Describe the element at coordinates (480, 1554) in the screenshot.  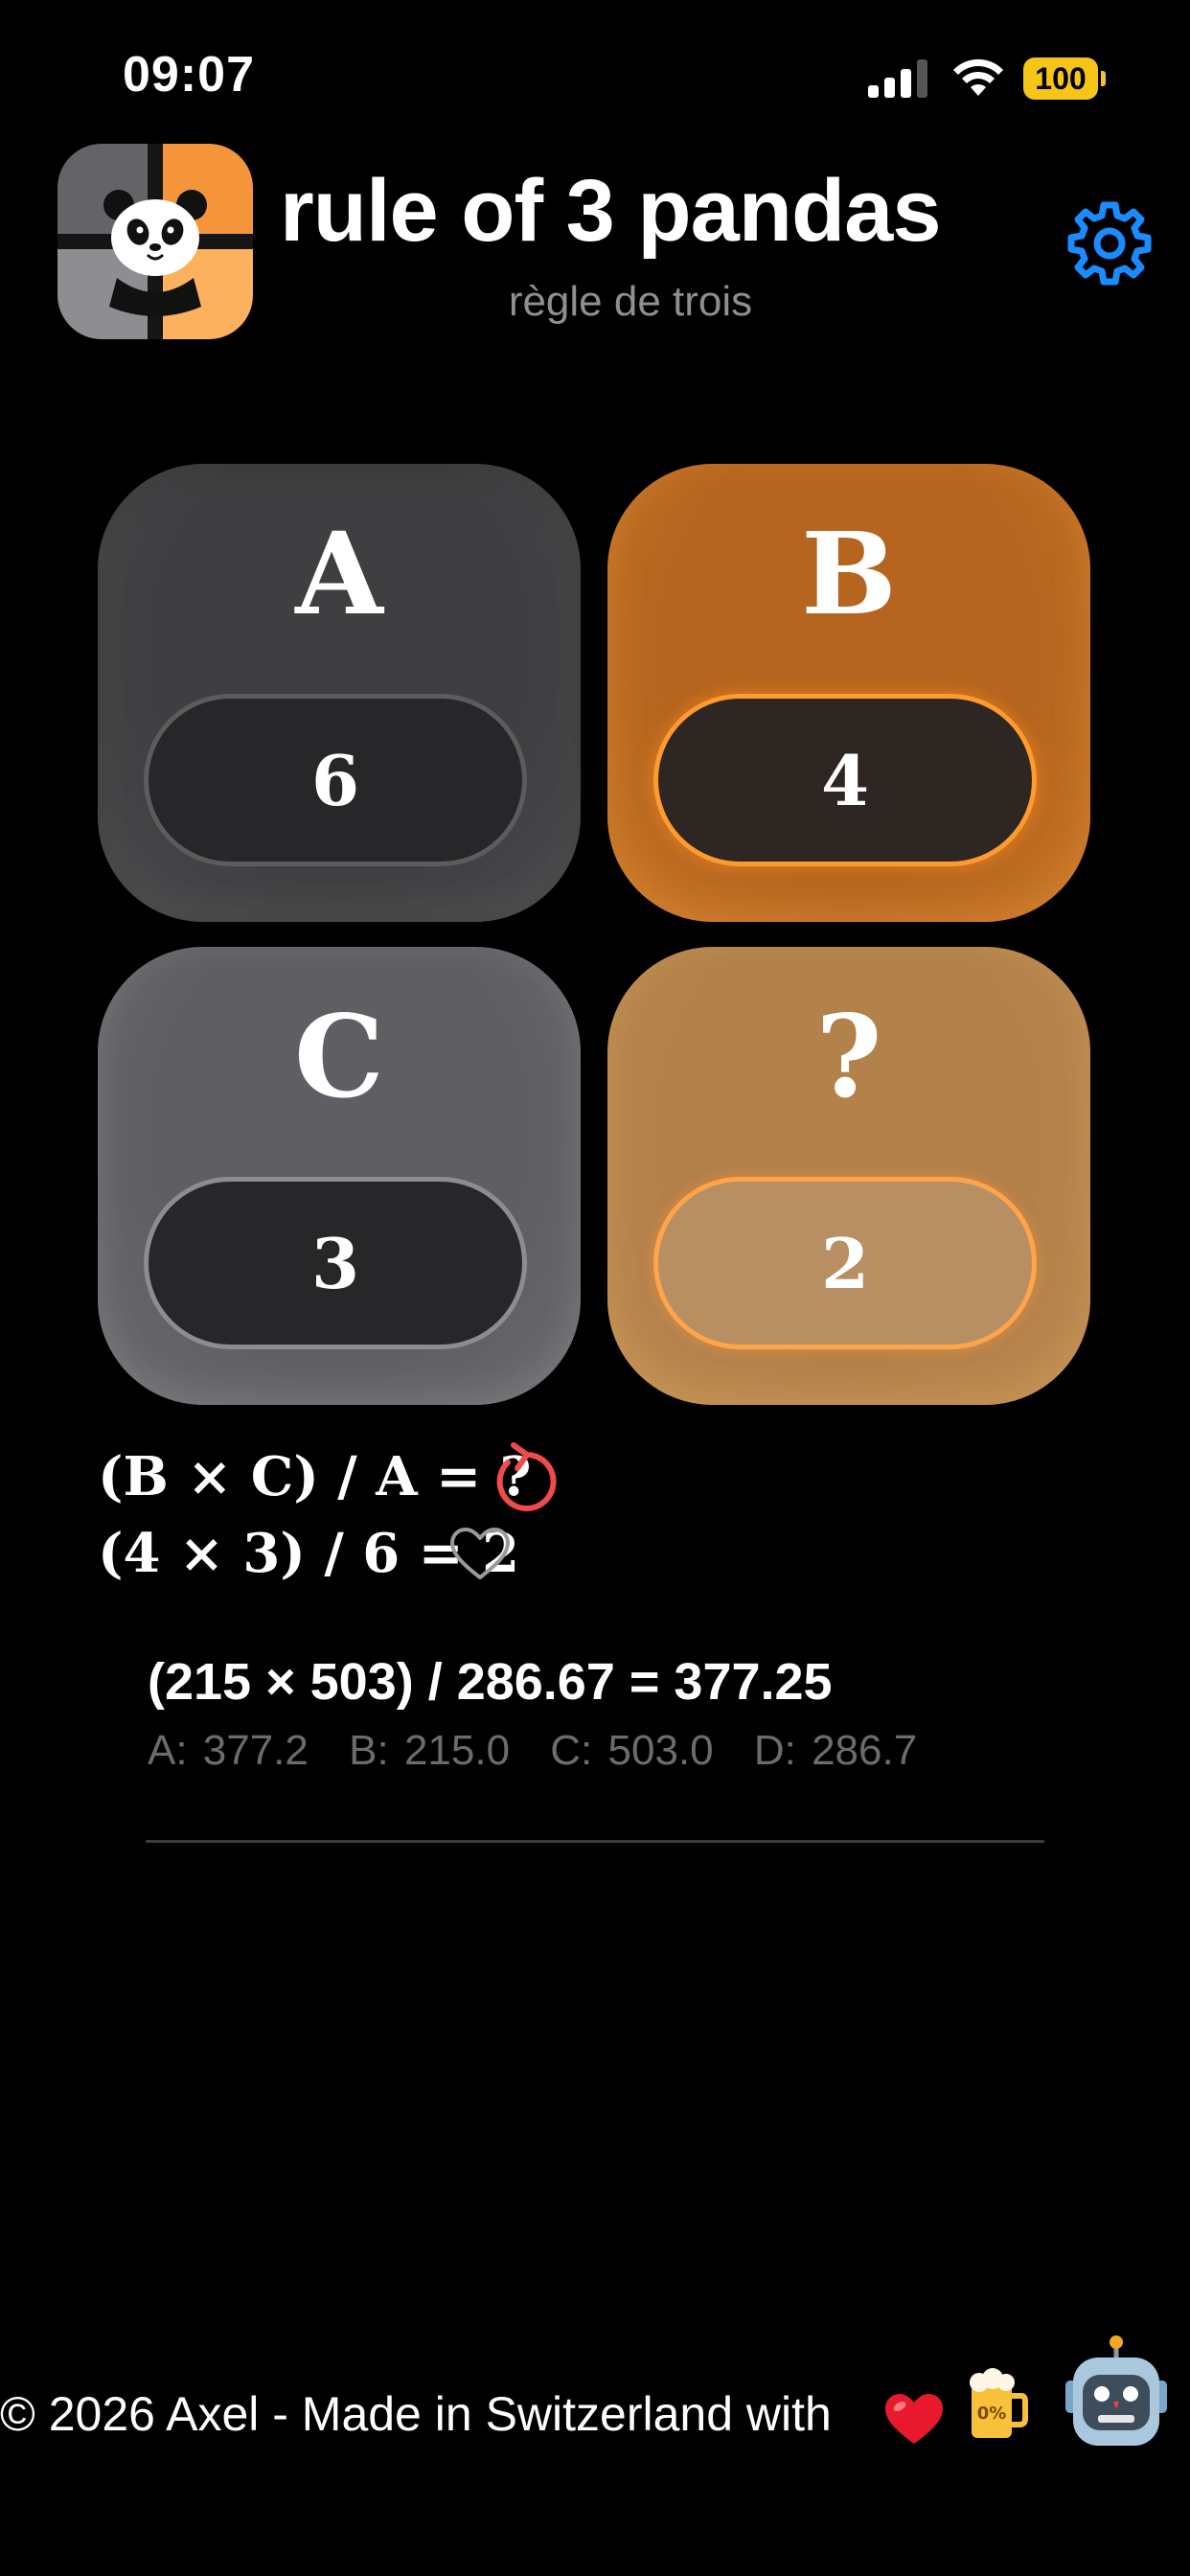
I see `heart-outline-icon` at that location.